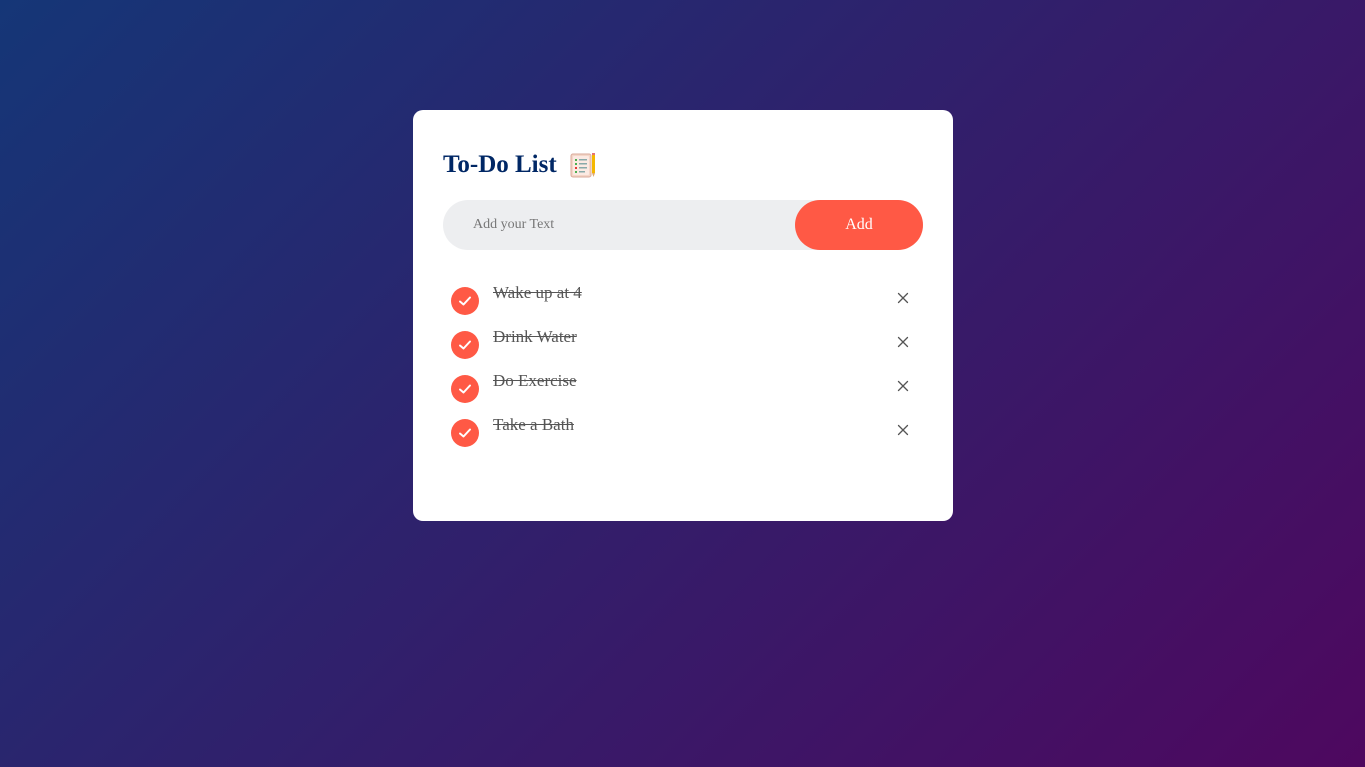 The image size is (1365, 767). I want to click on task-item: Drink Water, so click(683, 341).